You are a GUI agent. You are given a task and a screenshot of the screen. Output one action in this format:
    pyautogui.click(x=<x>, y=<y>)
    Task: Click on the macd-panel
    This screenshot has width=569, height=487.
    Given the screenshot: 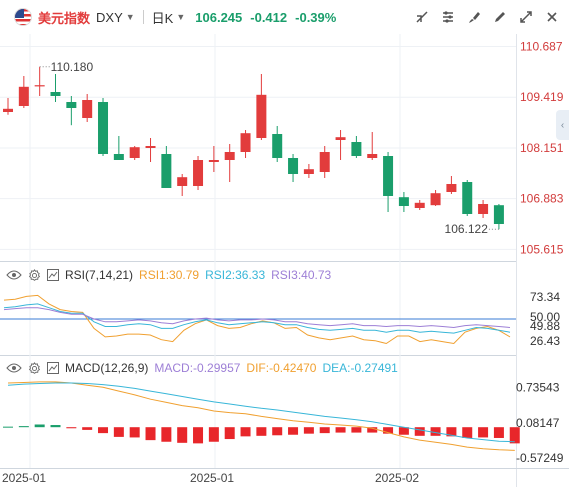 What is the action you would take?
    pyautogui.click(x=261, y=416)
    